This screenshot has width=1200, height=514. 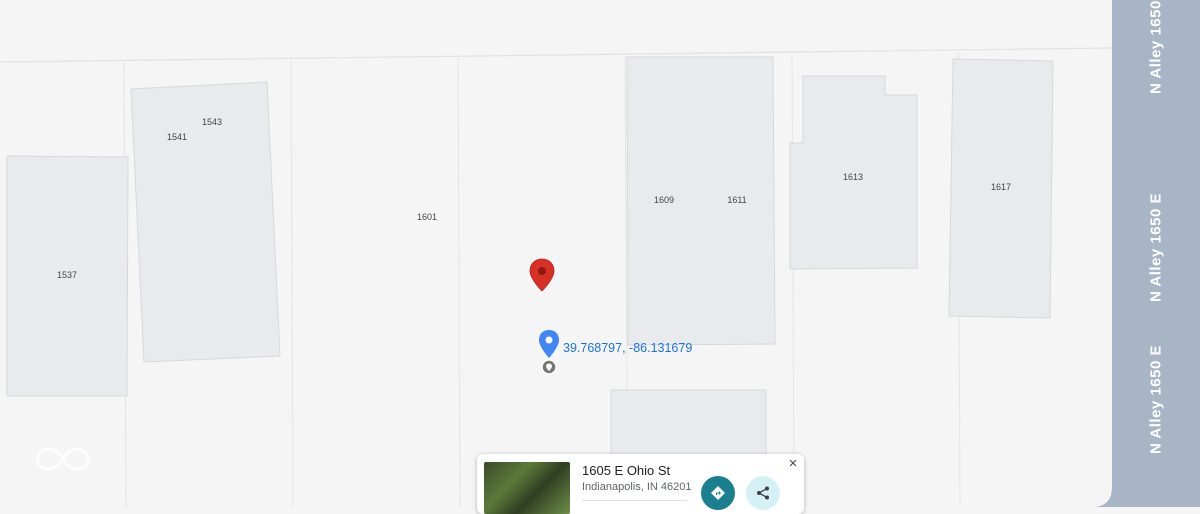 I want to click on infinity-logo-icon, so click(x=63, y=459).